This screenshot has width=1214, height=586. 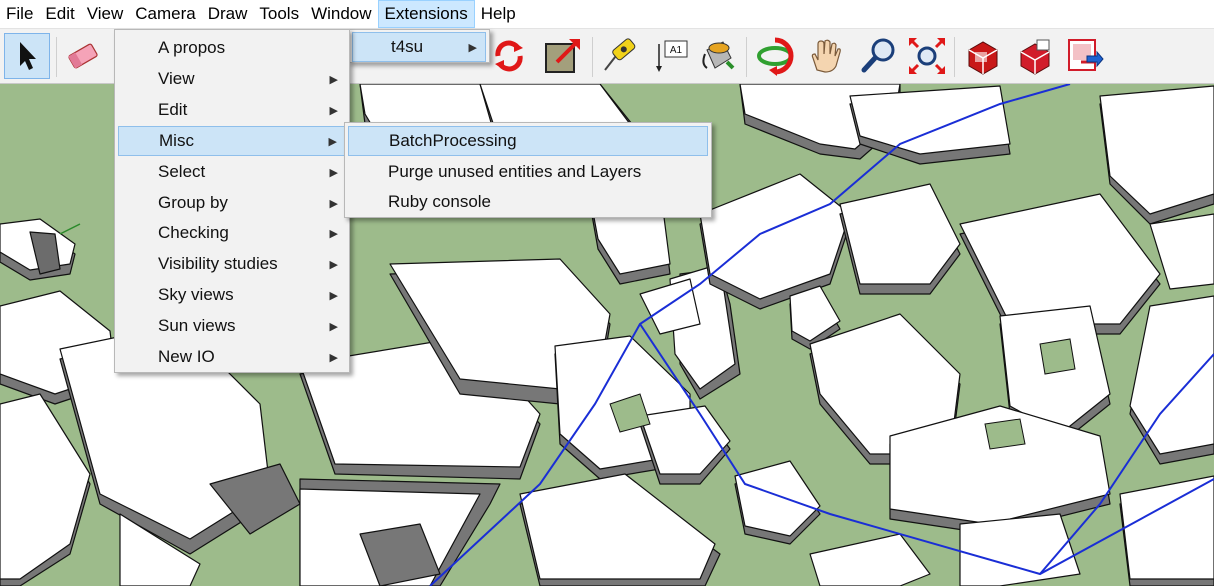 I want to click on send-to-layout-tool-button, so click(x=1085, y=56).